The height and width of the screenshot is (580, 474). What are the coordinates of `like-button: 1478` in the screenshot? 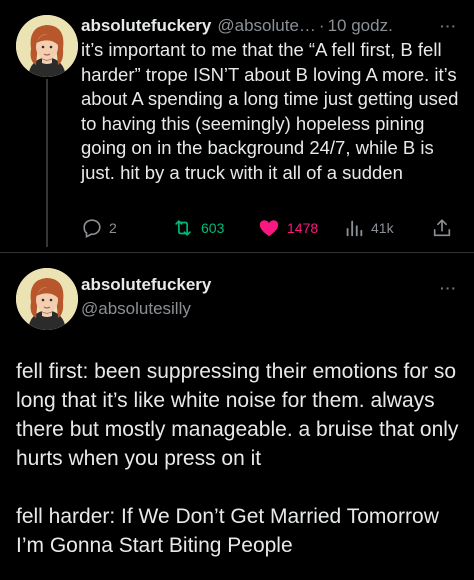 It's located at (287, 228).